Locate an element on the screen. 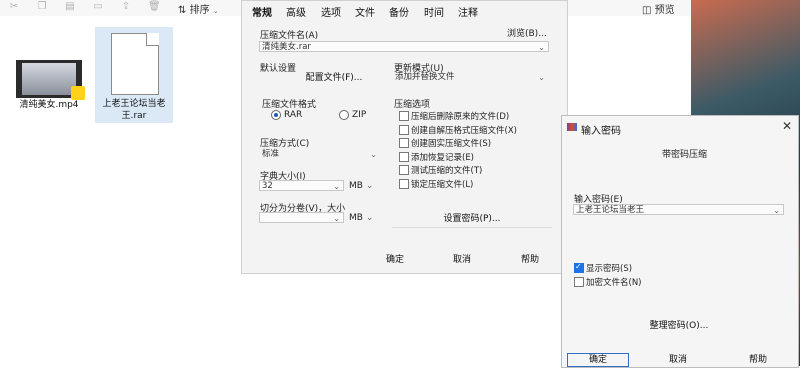 This screenshot has width=800, height=368. encrypt-names-checkbox is located at coordinates (579, 282).